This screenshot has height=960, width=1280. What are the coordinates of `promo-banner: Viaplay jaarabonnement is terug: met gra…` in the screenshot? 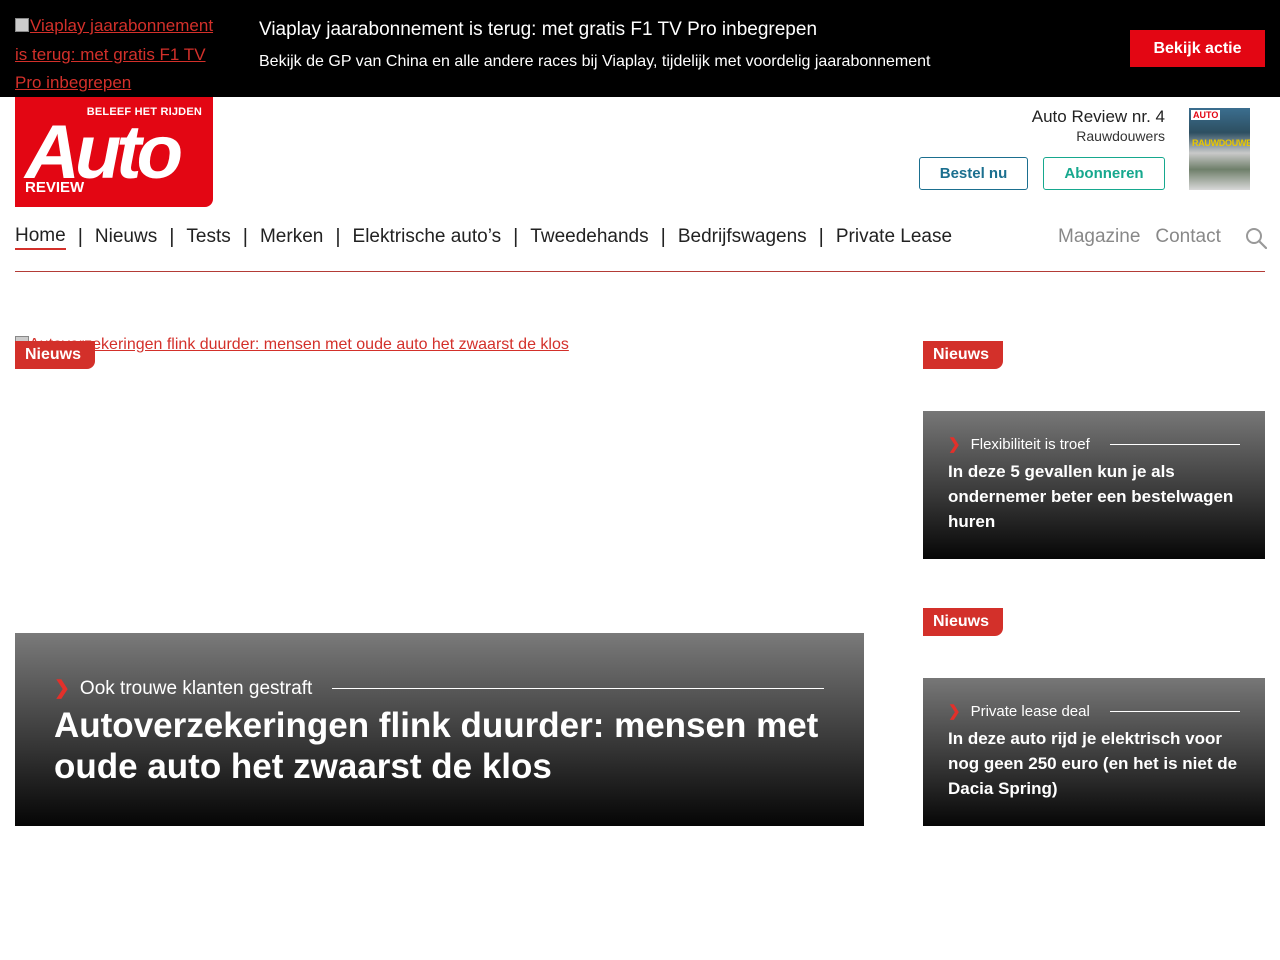 It's located at (640, 48).